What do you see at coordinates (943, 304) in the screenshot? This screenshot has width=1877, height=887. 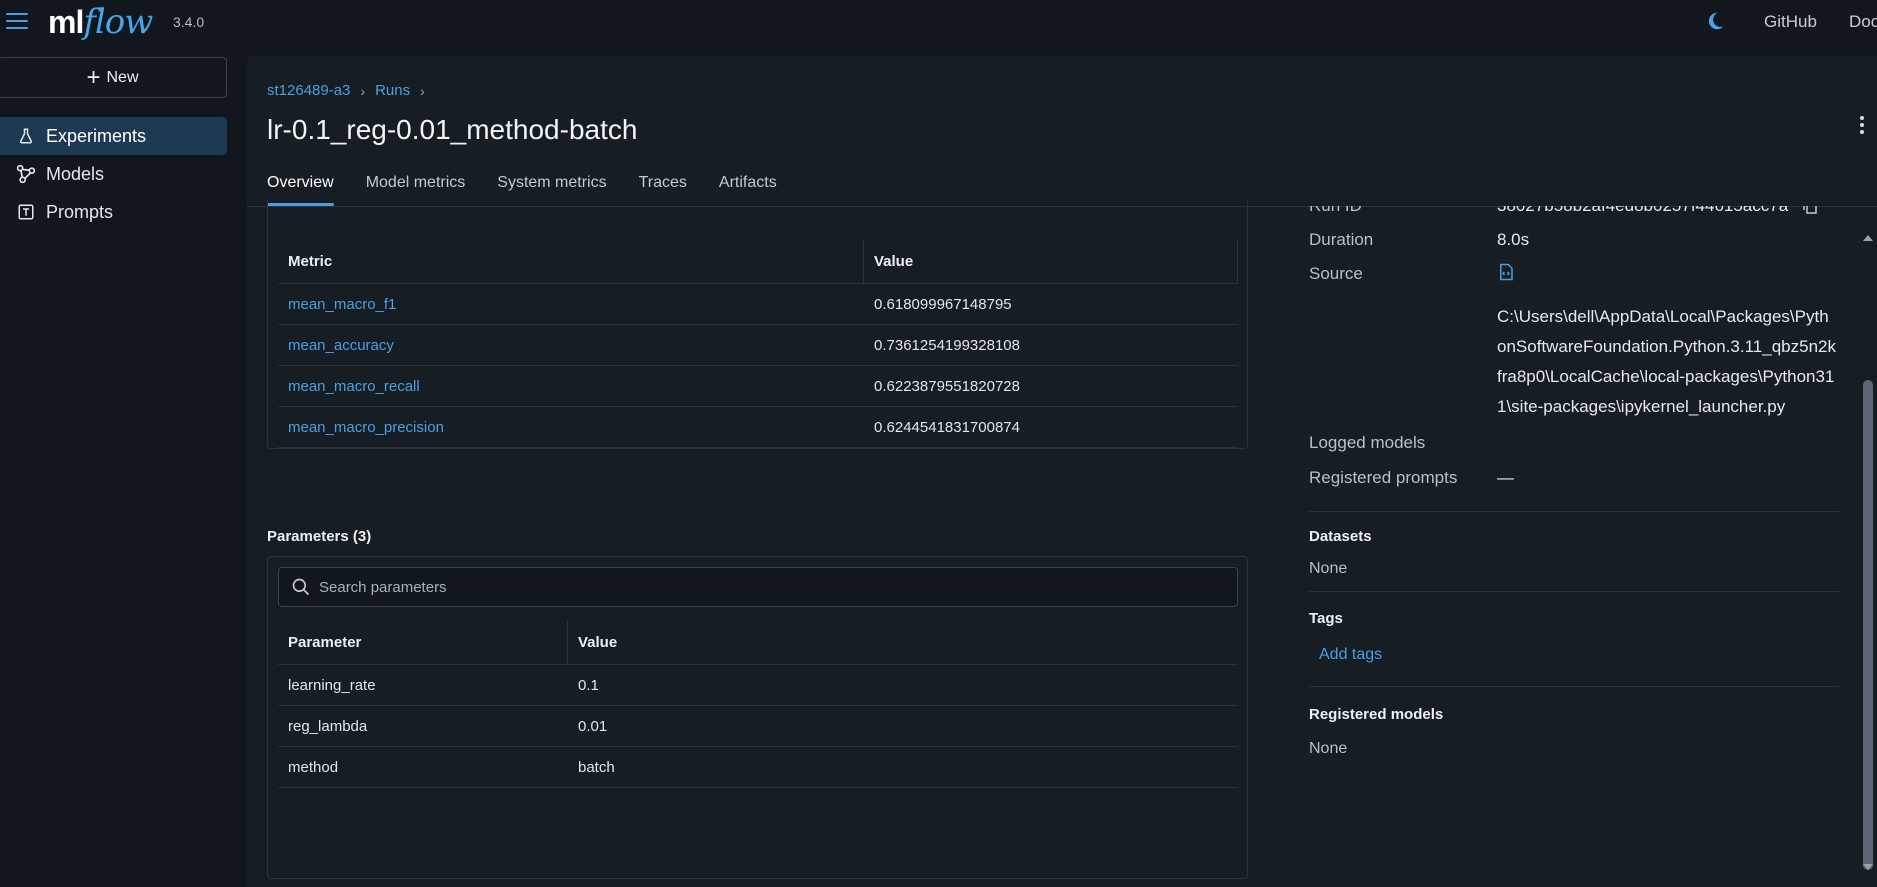 I see `metric-value: 0.618099967148795` at bounding box center [943, 304].